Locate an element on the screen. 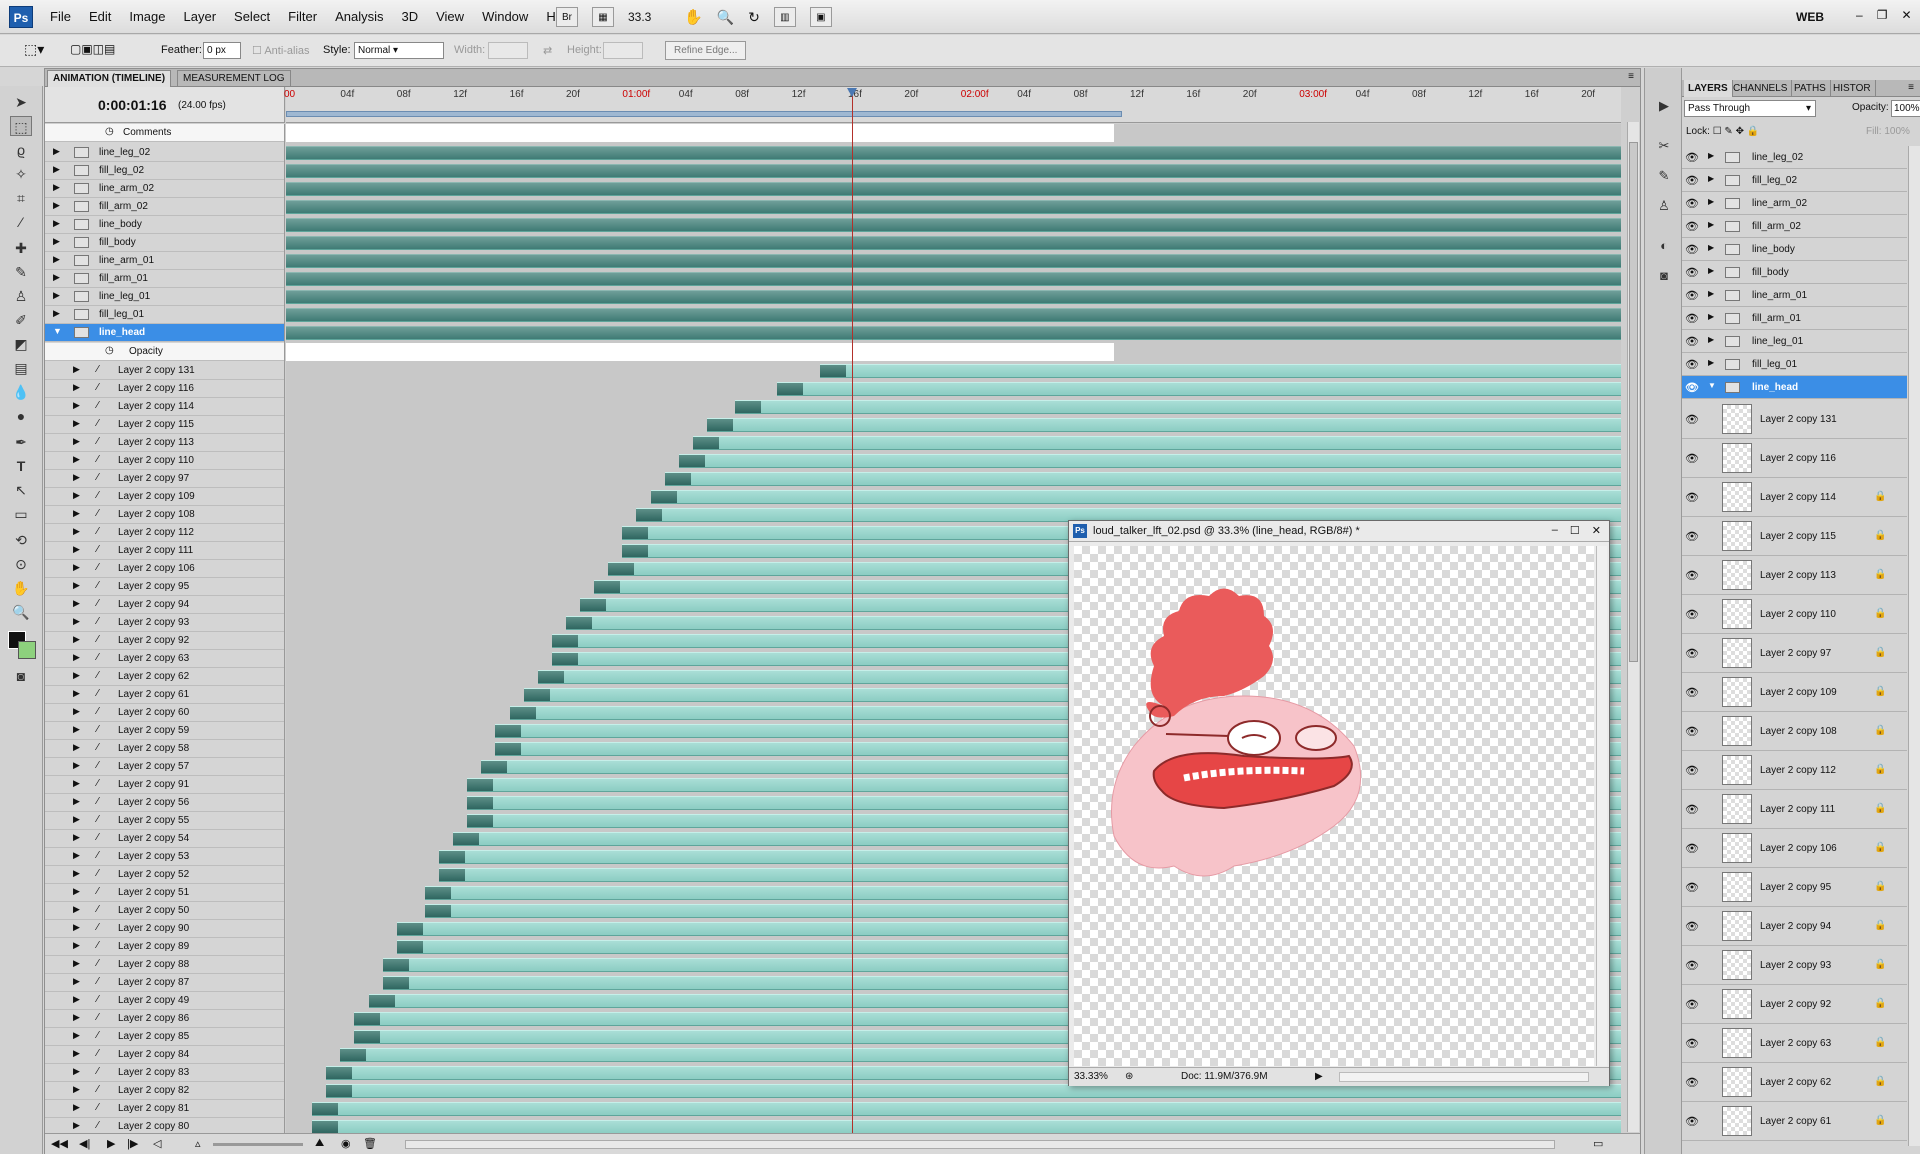  timeline-layer-row: ▶ ⁄ Layer 2 copy 89 is located at coordinates (164, 947).